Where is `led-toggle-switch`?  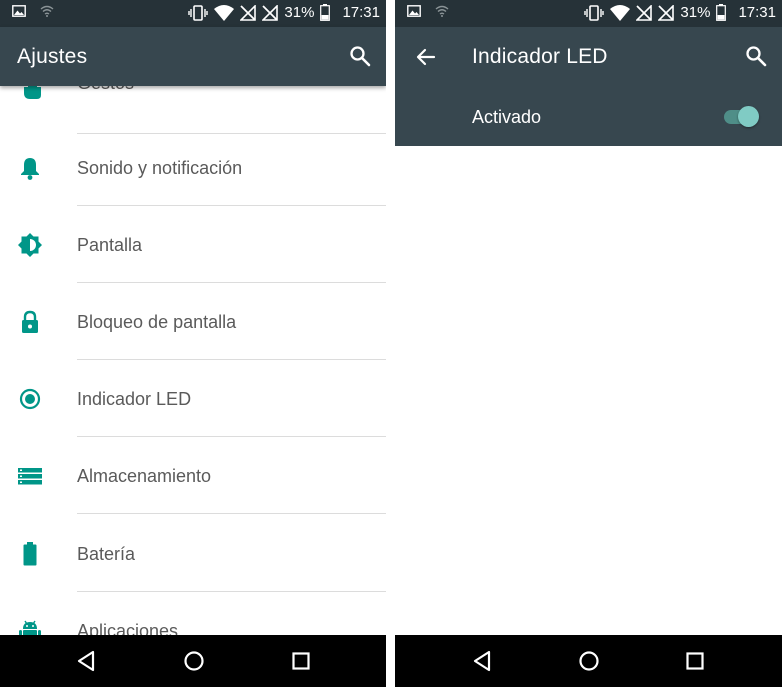 led-toggle-switch is located at coordinates (742, 116).